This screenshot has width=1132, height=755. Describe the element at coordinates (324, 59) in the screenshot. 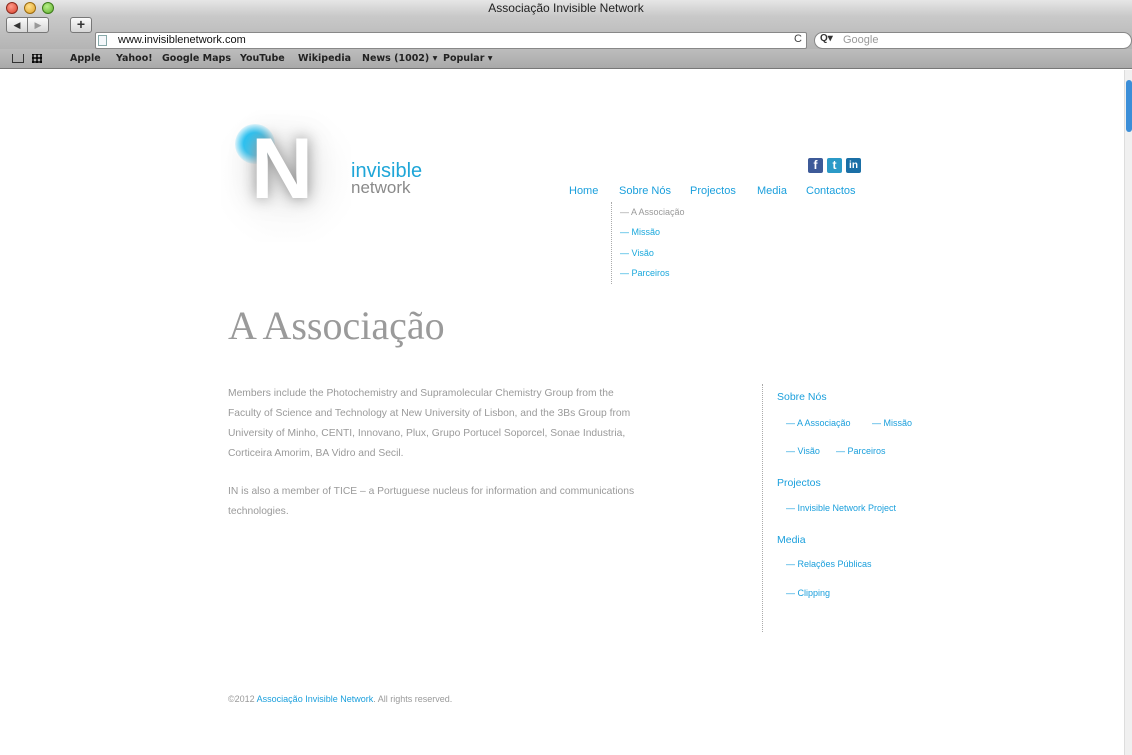

I see `bookmark-wikipedia: Wikipedia` at that location.